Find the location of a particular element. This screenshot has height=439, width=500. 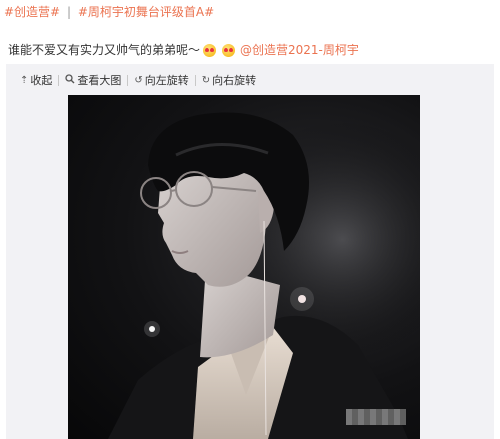

view-large-label: 查看大图 is located at coordinates (99, 80).